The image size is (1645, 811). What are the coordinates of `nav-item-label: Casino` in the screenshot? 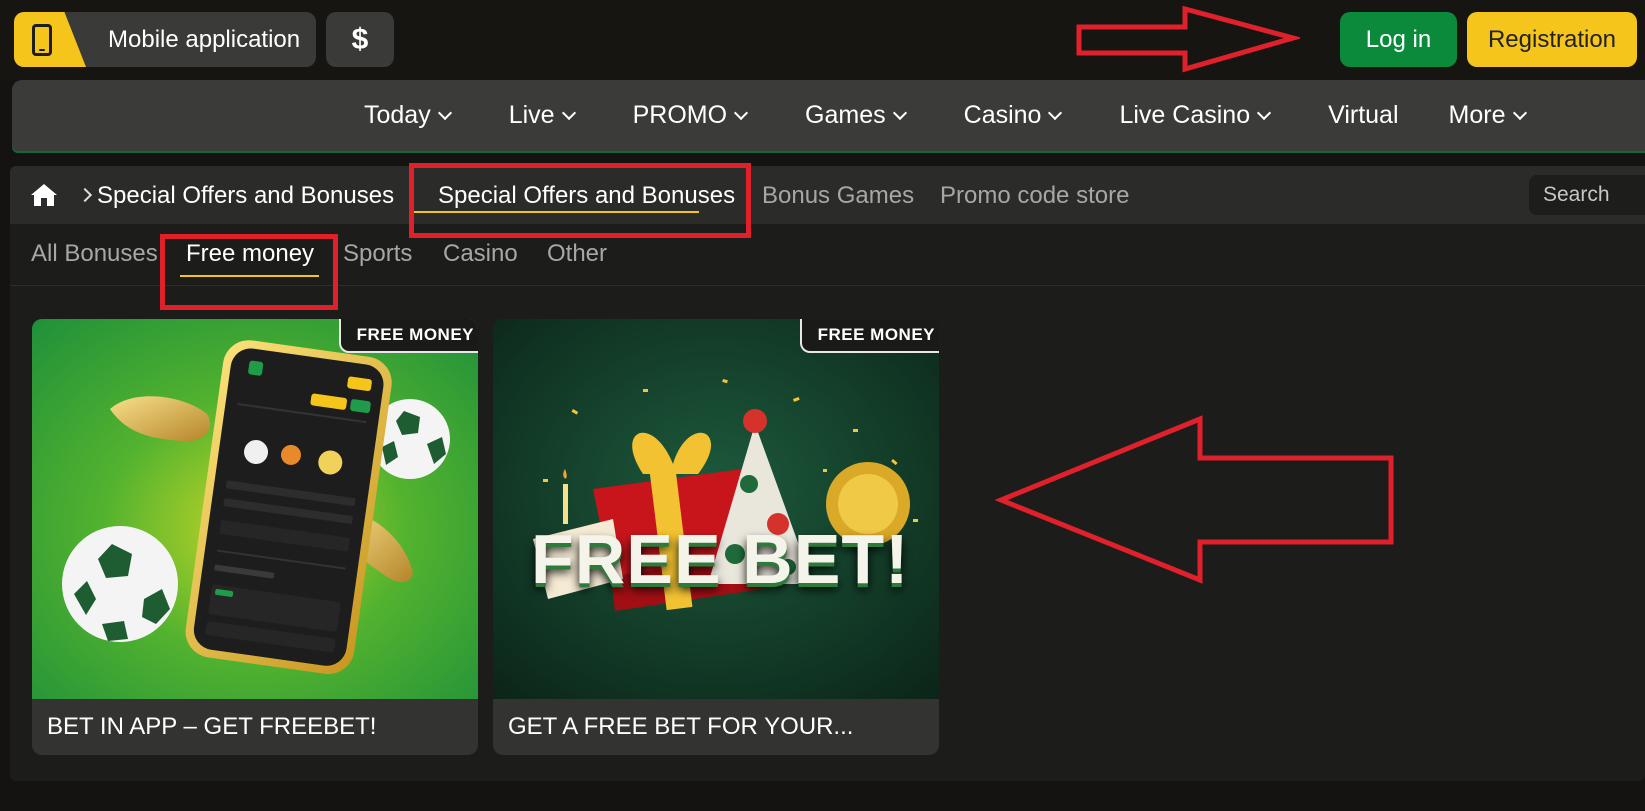 It's located at (1002, 115).